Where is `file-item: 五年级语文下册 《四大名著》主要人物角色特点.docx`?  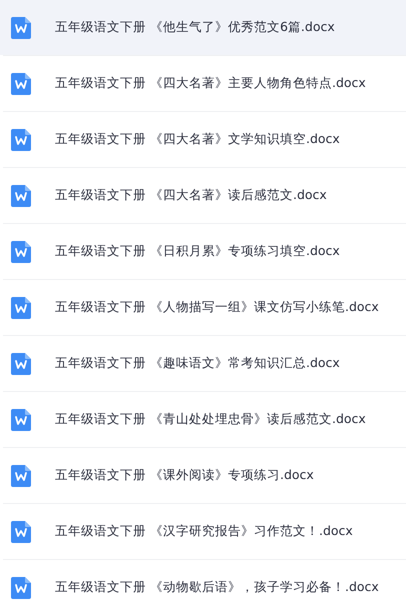
file-item: 五年级语文下册 《四大名著》主要人物角色特点.docx is located at coordinates (203, 83).